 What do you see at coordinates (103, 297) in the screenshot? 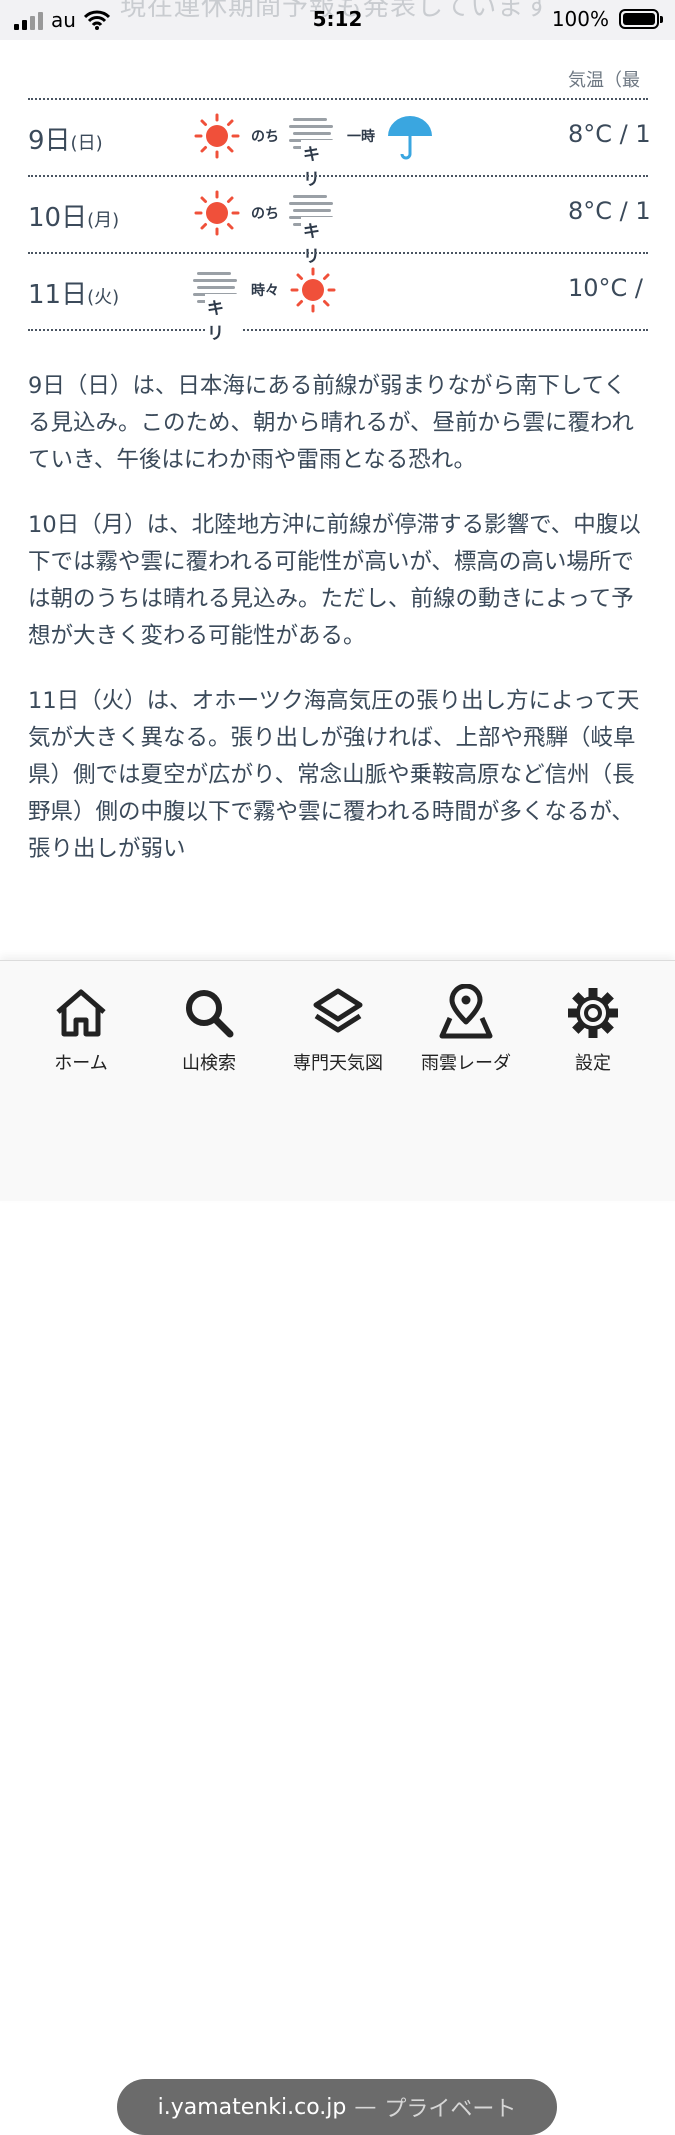
I see `forecast-weekday: (火)` at bounding box center [103, 297].